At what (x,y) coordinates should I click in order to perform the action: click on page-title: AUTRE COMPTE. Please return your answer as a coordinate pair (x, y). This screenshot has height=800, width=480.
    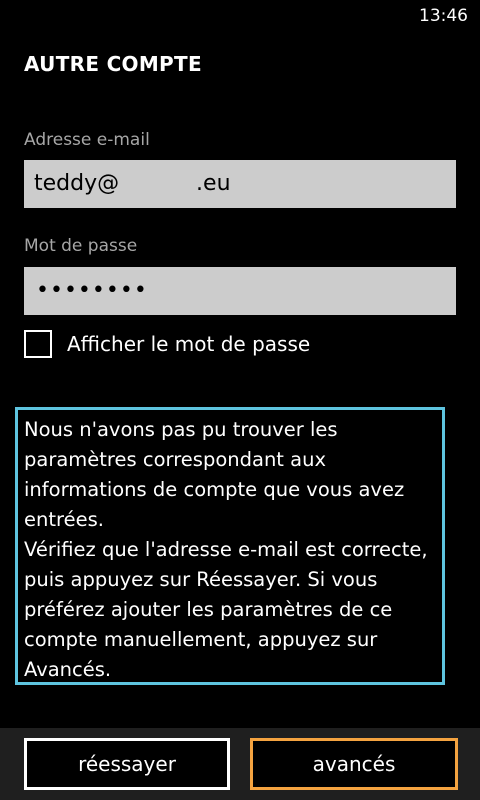
    Looking at the image, I should click on (113, 64).